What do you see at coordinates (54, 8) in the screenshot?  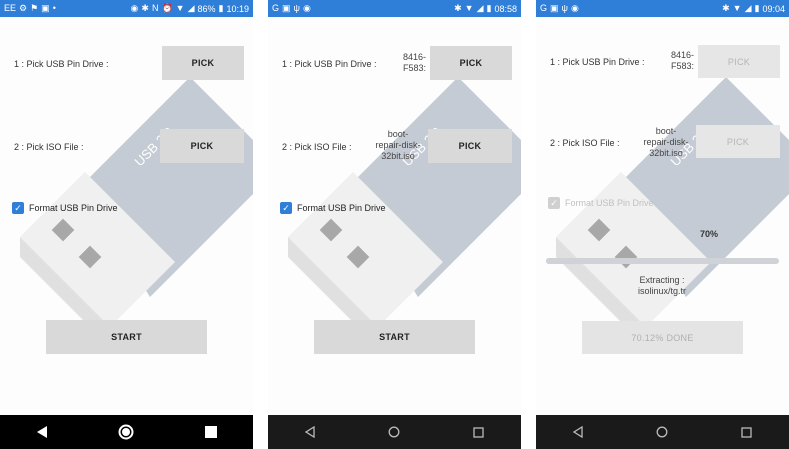 I see `more-dots-icon: •` at bounding box center [54, 8].